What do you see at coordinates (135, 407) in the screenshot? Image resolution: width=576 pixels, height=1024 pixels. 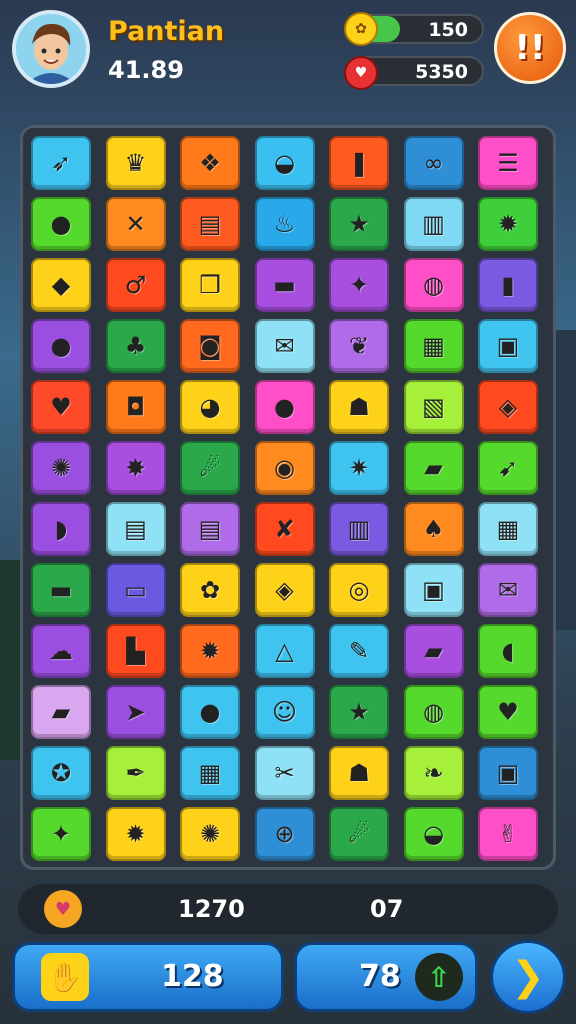 I see `game-tile: ◘` at bounding box center [135, 407].